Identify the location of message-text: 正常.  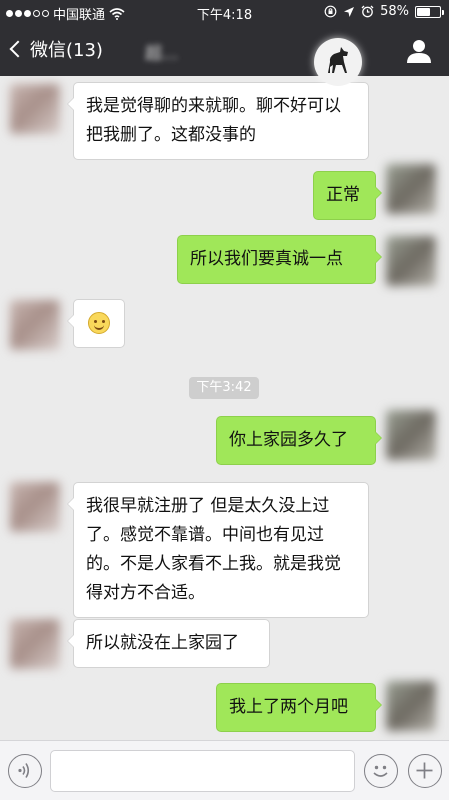
(343, 195).